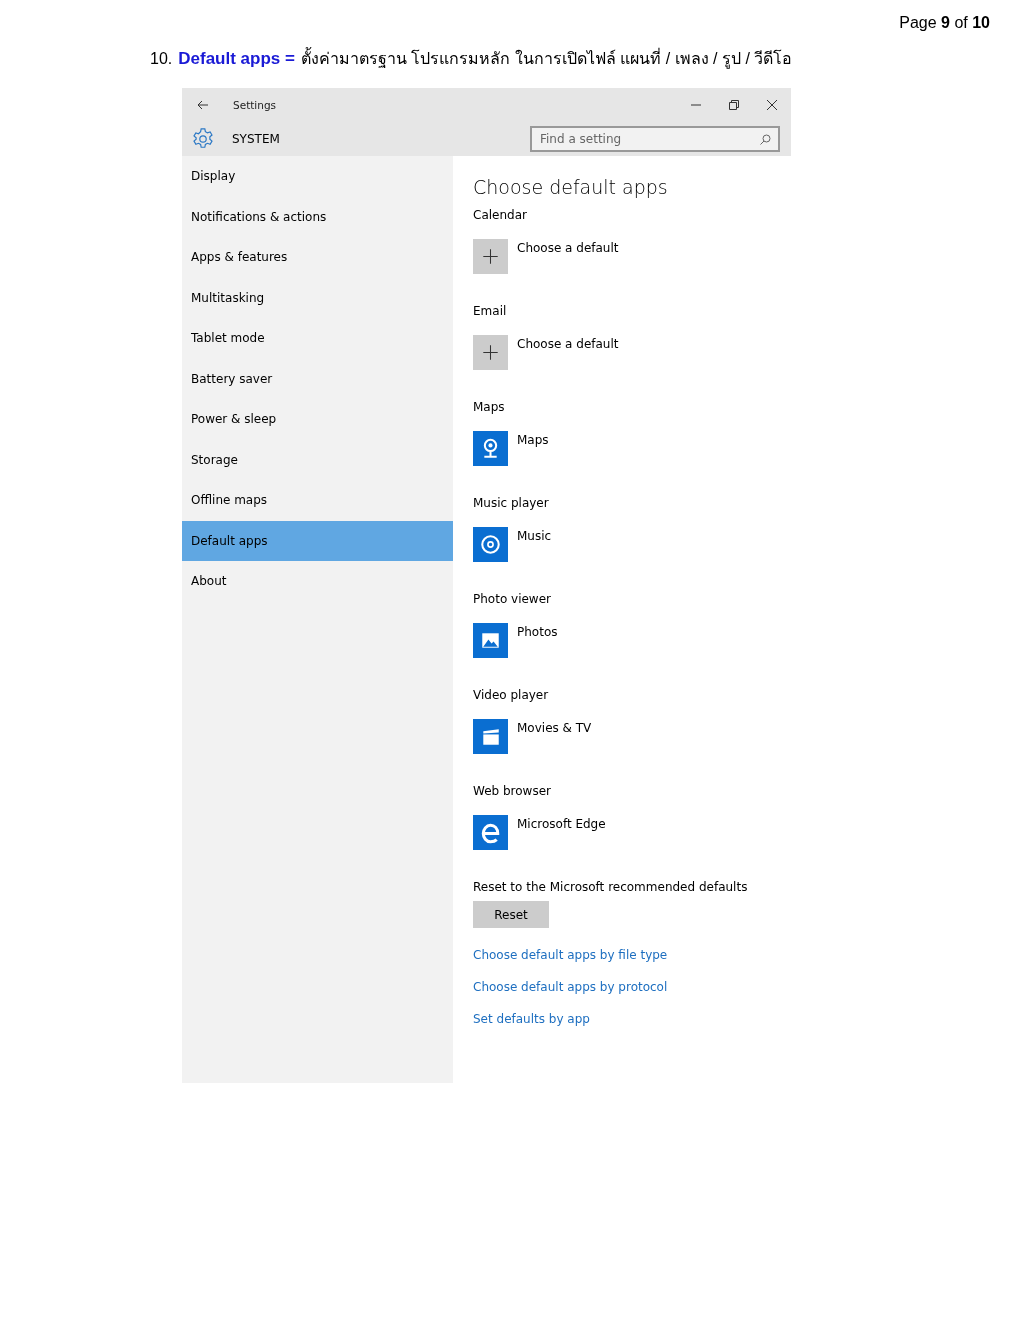 The image size is (1020, 1320). What do you see at coordinates (317, 419) in the screenshot?
I see `sidebar-item: Power & sleep` at bounding box center [317, 419].